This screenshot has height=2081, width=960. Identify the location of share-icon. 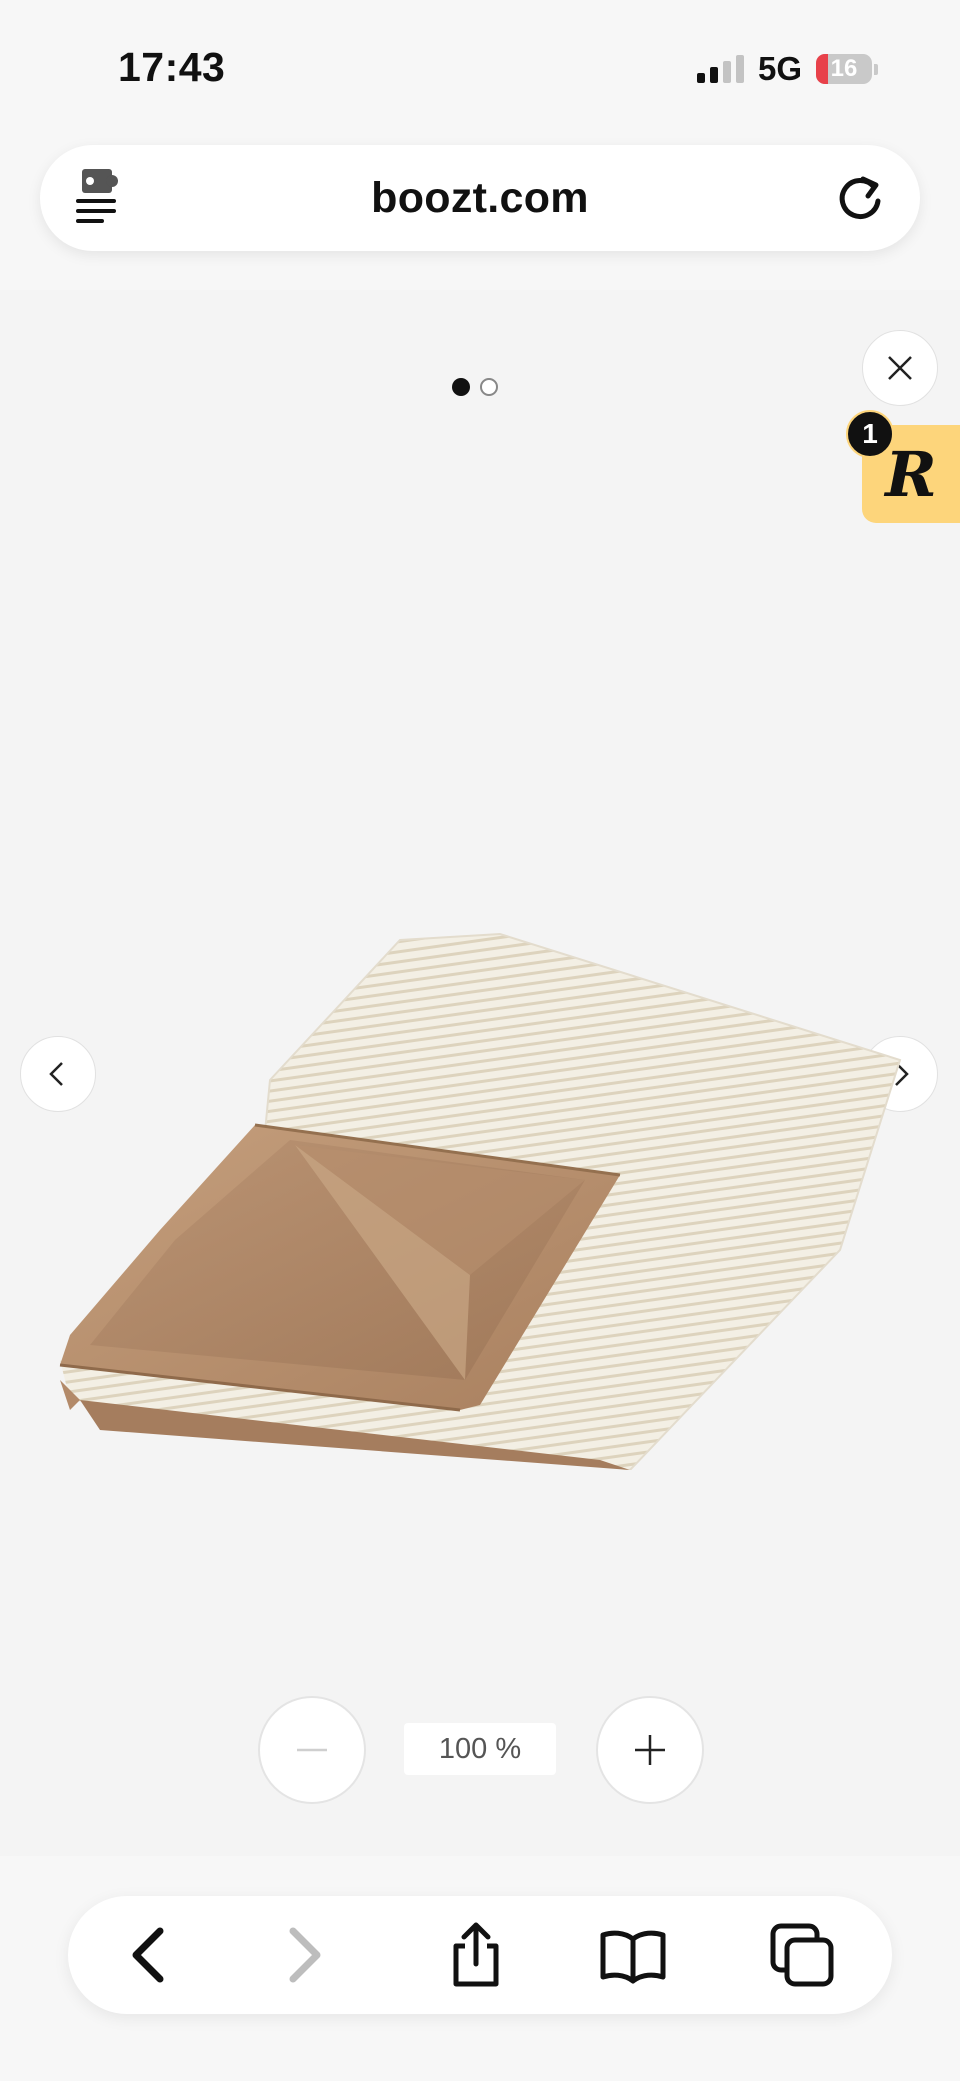
(476, 1954).